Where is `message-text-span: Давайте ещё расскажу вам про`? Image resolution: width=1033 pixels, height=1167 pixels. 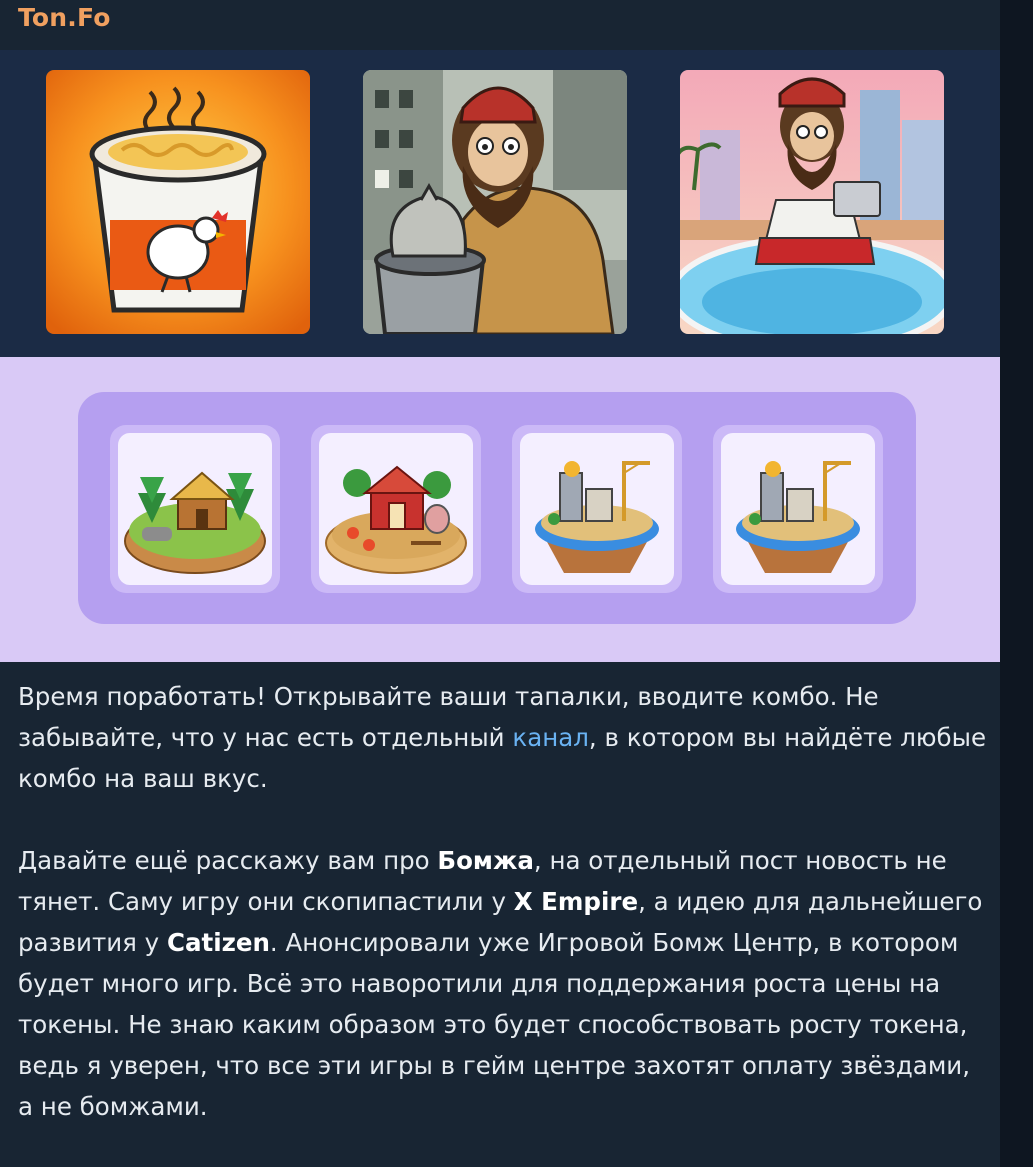 message-text-span: Давайте ещё расскажу вам про is located at coordinates (228, 860).